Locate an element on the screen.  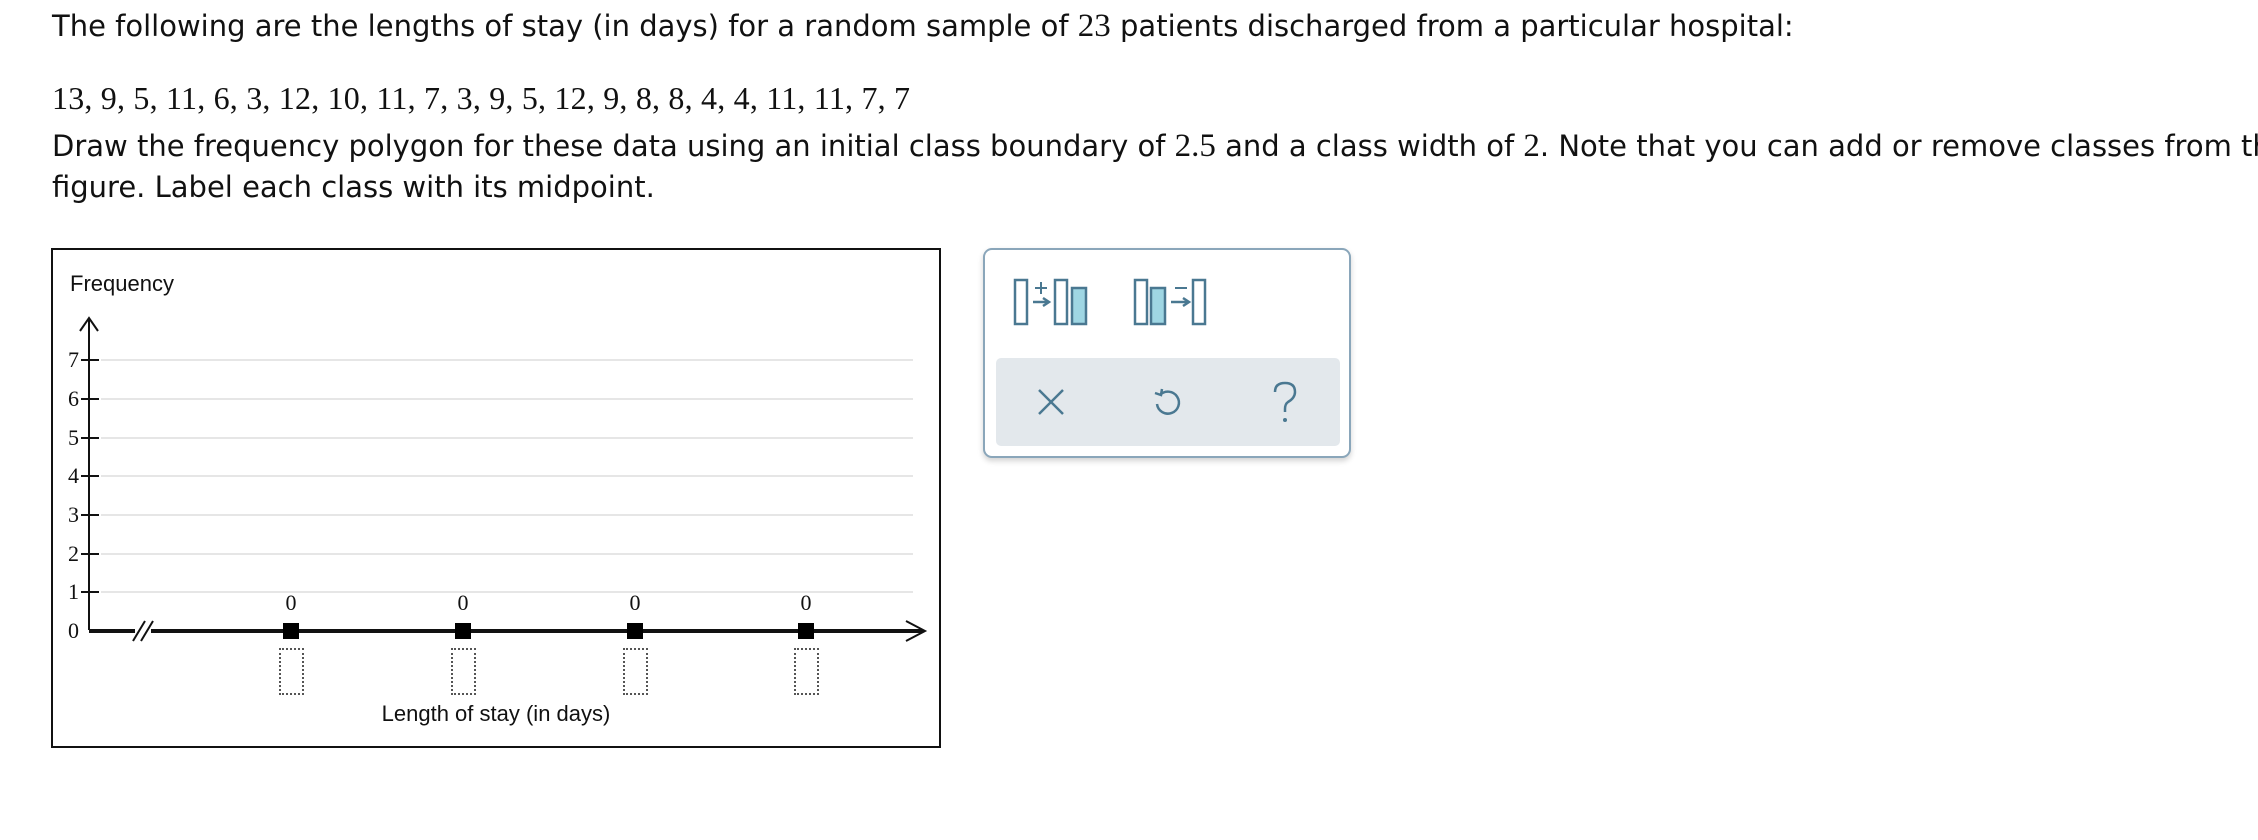
add-class-icon is located at coordinates (1050, 302).